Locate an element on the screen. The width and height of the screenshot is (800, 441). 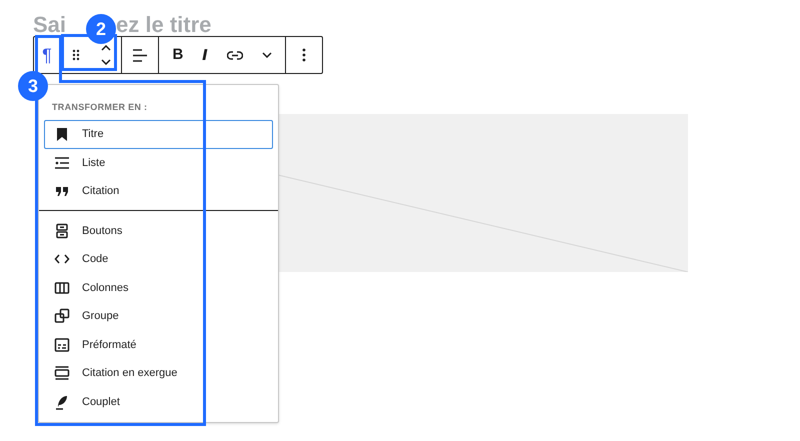
link-icon is located at coordinates (234, 55).